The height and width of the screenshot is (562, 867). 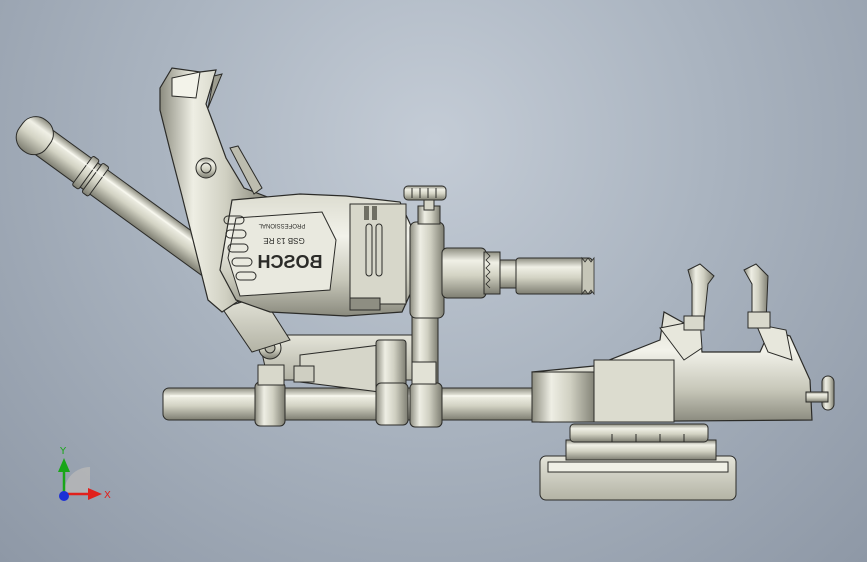 What do you see at coordinates (84, 473) in the screenshot?
I see `coordinate-triad: Y X` at bounding box center [84, 473].